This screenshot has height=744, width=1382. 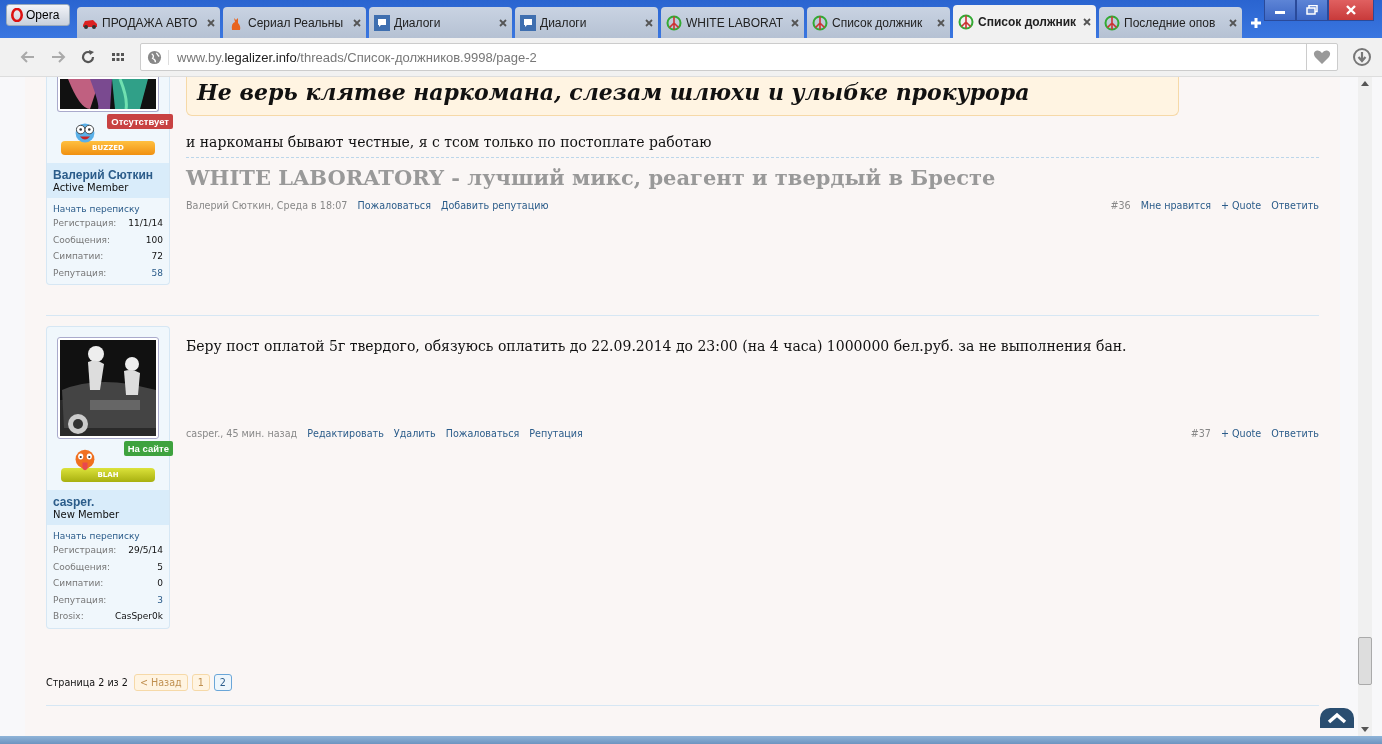 What do you see at coordinates (1175, 205) in the screenshot?
I see `post-action-link: Мне нравится` at bounding box center [1175, 205].